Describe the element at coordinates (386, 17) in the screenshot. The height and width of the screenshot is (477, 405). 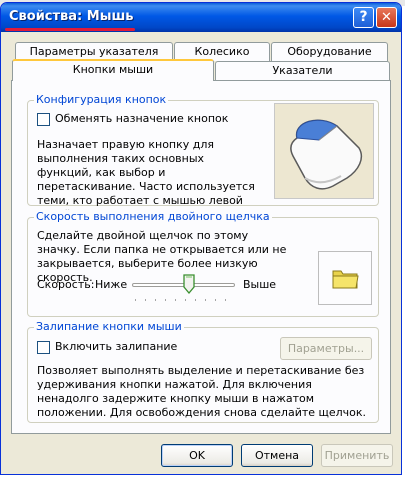
I see `close-button: ✕` at that location.